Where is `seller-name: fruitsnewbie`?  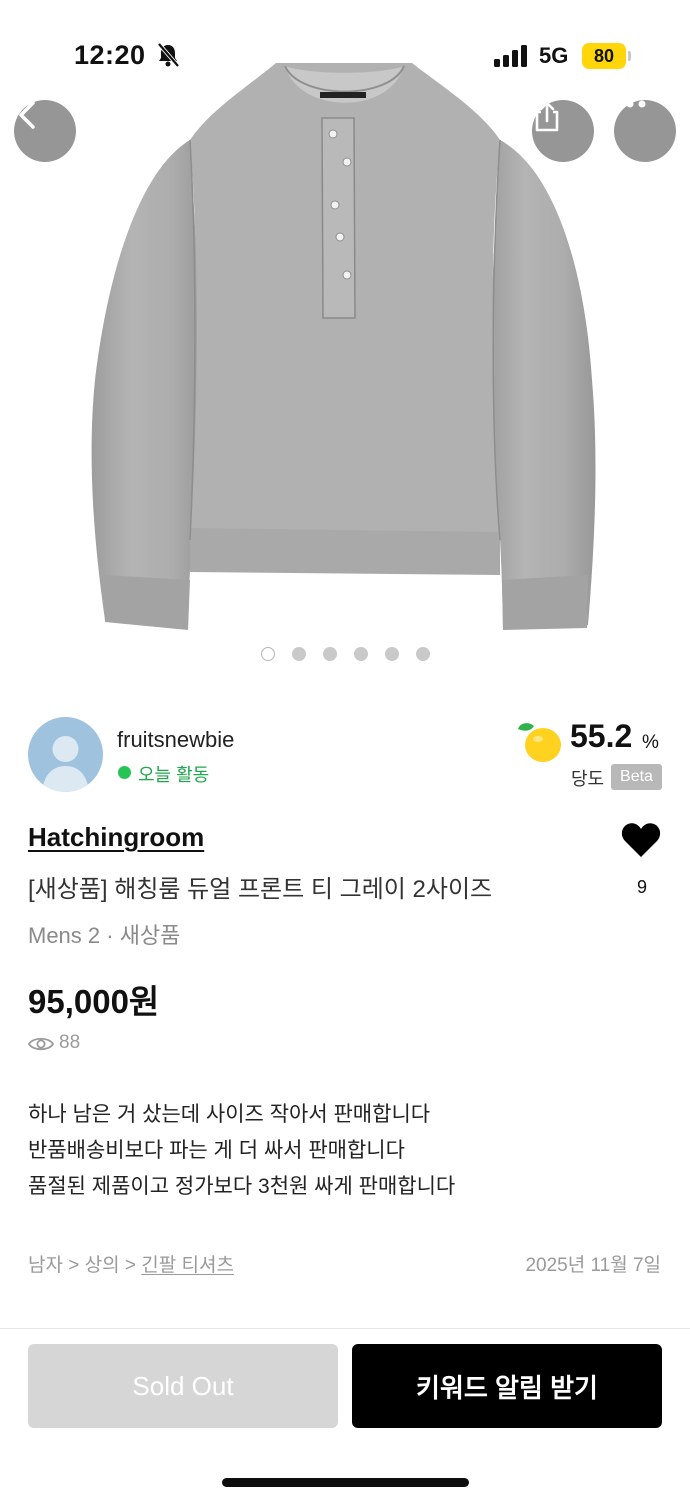
seller-name: fruitsnewbie is located at coordinates (175, 740).